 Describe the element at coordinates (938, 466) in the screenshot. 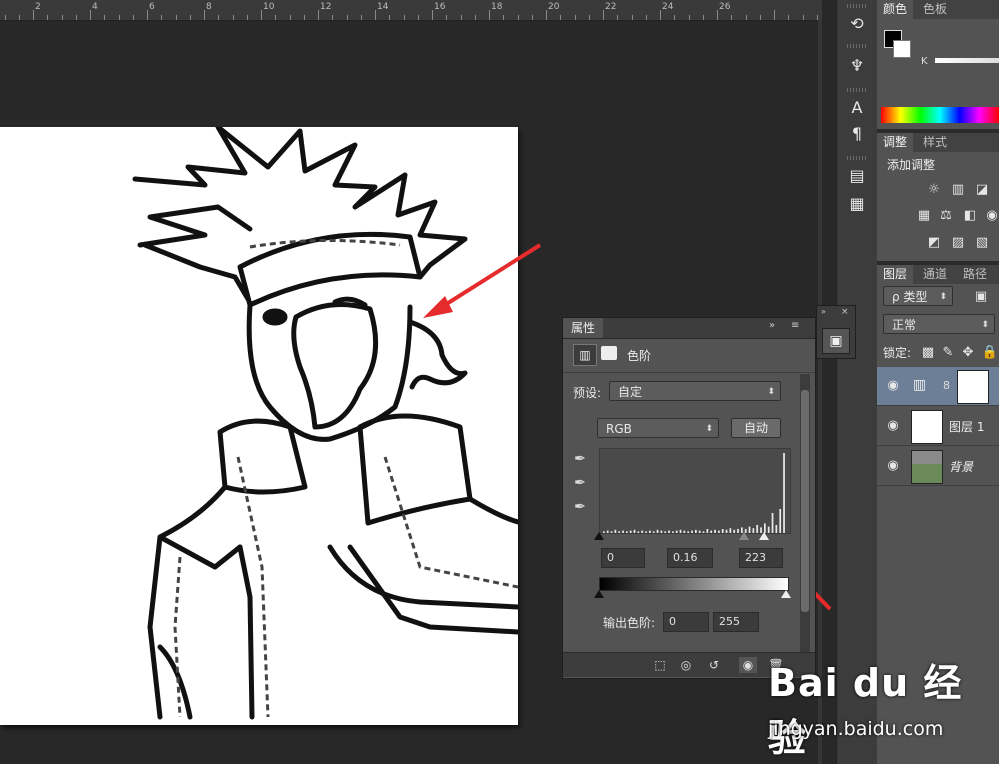

I see `layer-row-background: ◉ 背景` at that location.